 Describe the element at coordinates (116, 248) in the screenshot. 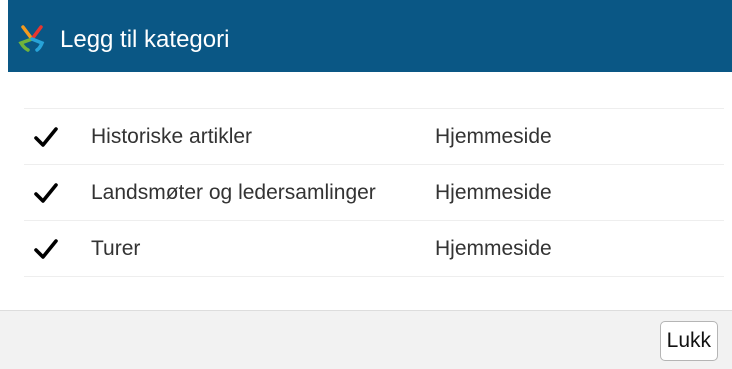

I see `category-name: Turer` at that location.